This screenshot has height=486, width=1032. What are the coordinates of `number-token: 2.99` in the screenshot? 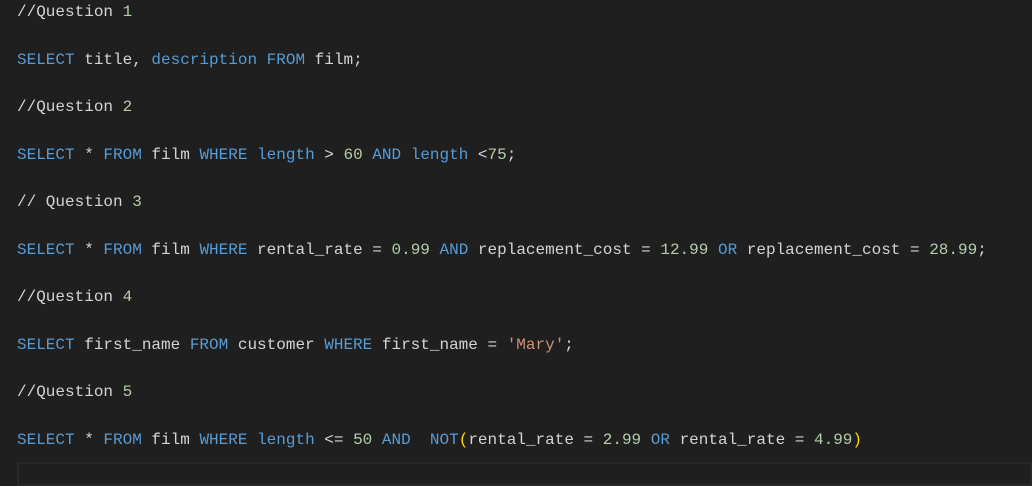 It's located at (622, 439).